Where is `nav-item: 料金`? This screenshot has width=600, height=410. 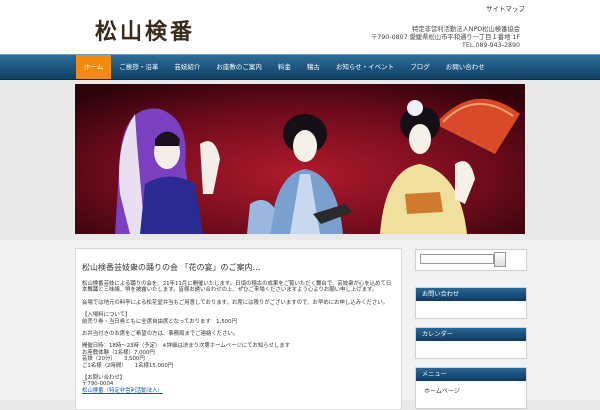
nav-item: 料金 is located at coordinates (284, 67).